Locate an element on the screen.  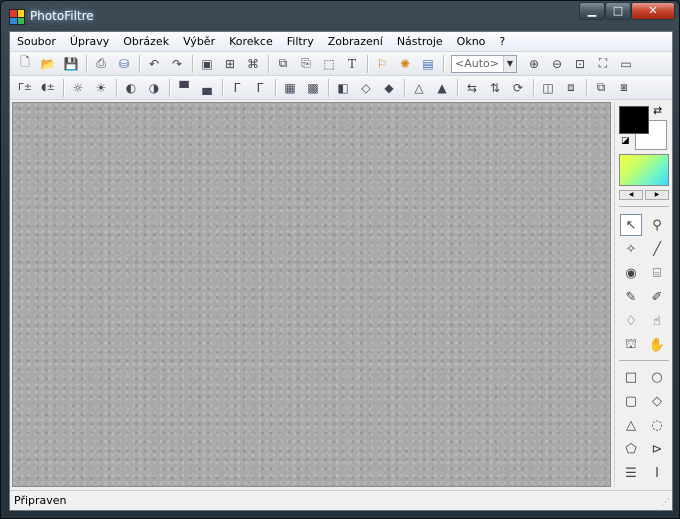
redo-icon: ↷ is located at coordinates (177, 64).